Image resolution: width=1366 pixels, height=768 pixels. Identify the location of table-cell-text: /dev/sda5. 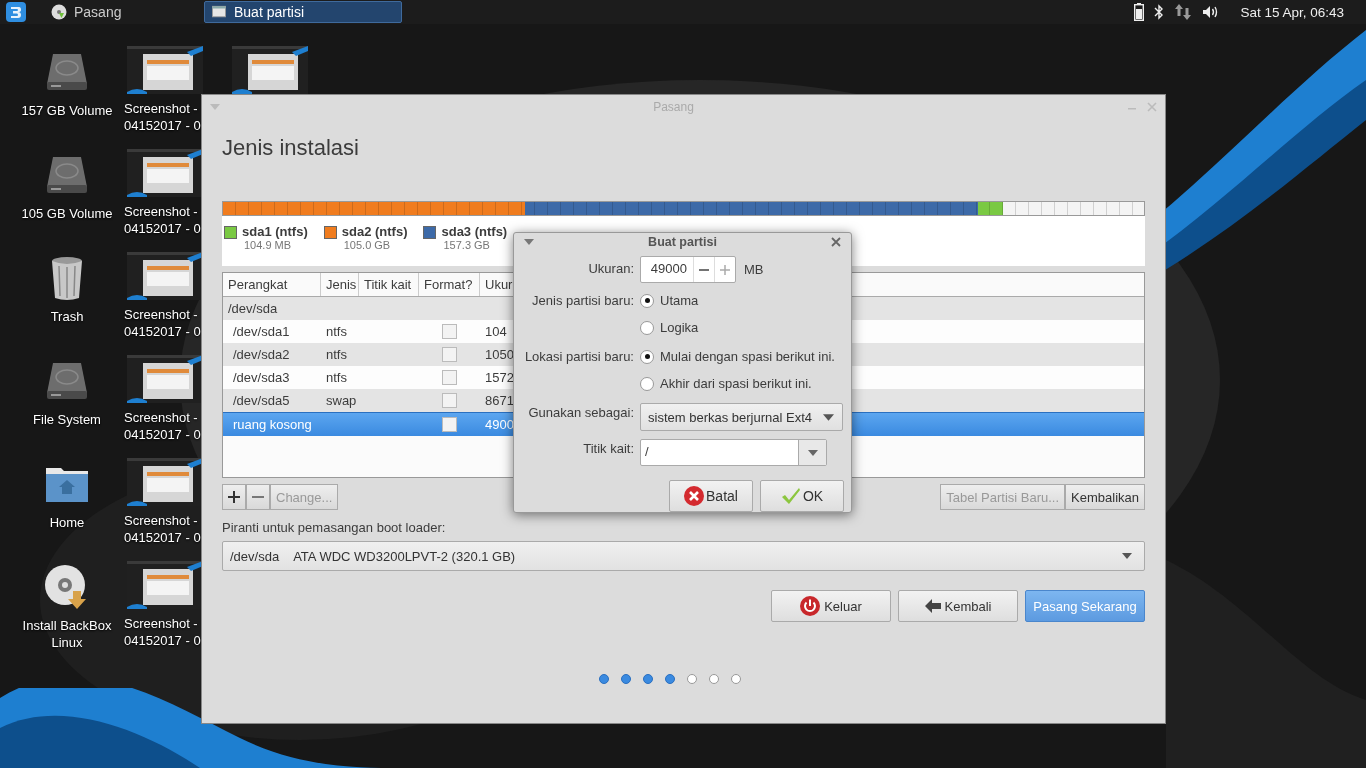
(261, 400).